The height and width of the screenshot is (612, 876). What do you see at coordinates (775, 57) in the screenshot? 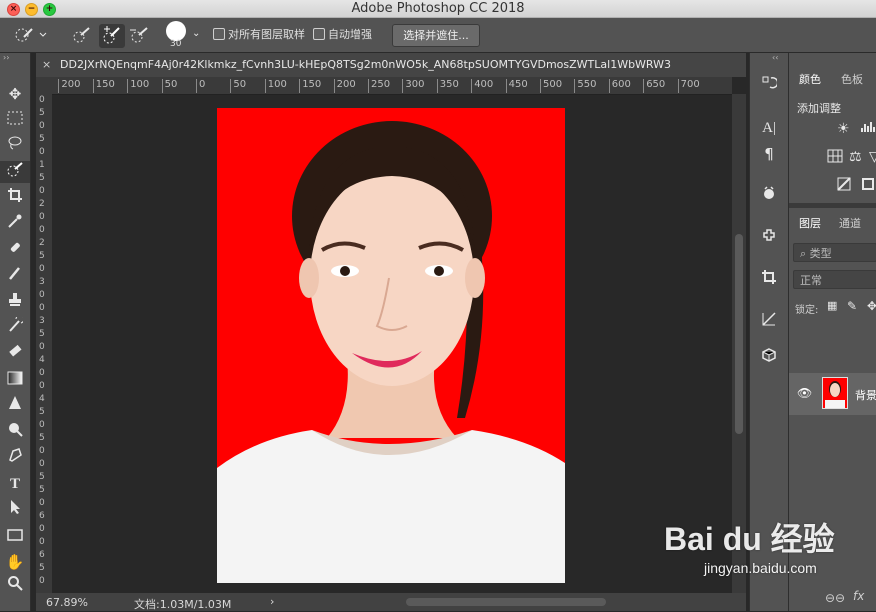
I see `panel-collapse-icon: ‹‹` at bounding box center [775, 57].